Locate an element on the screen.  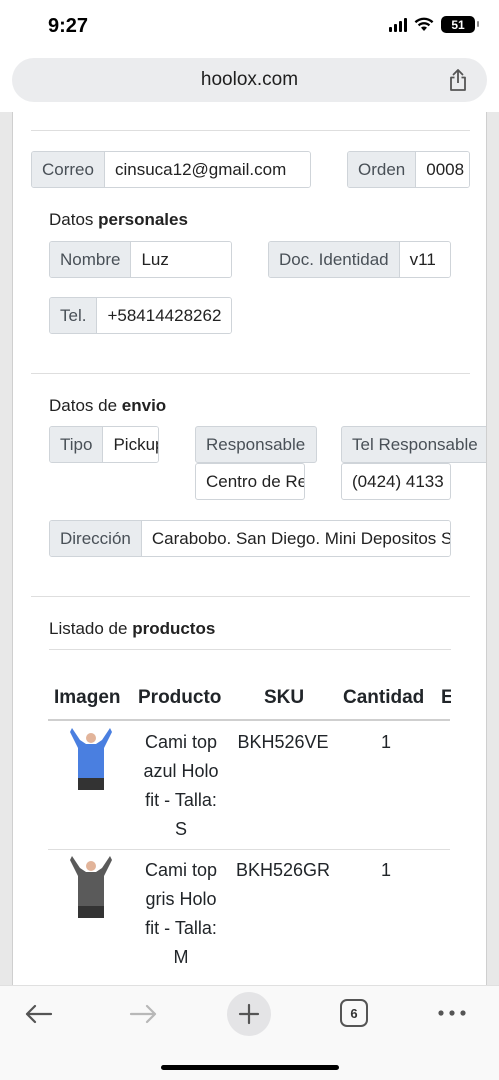
forward-arrow-icon is located at coordinates (144, 1014).